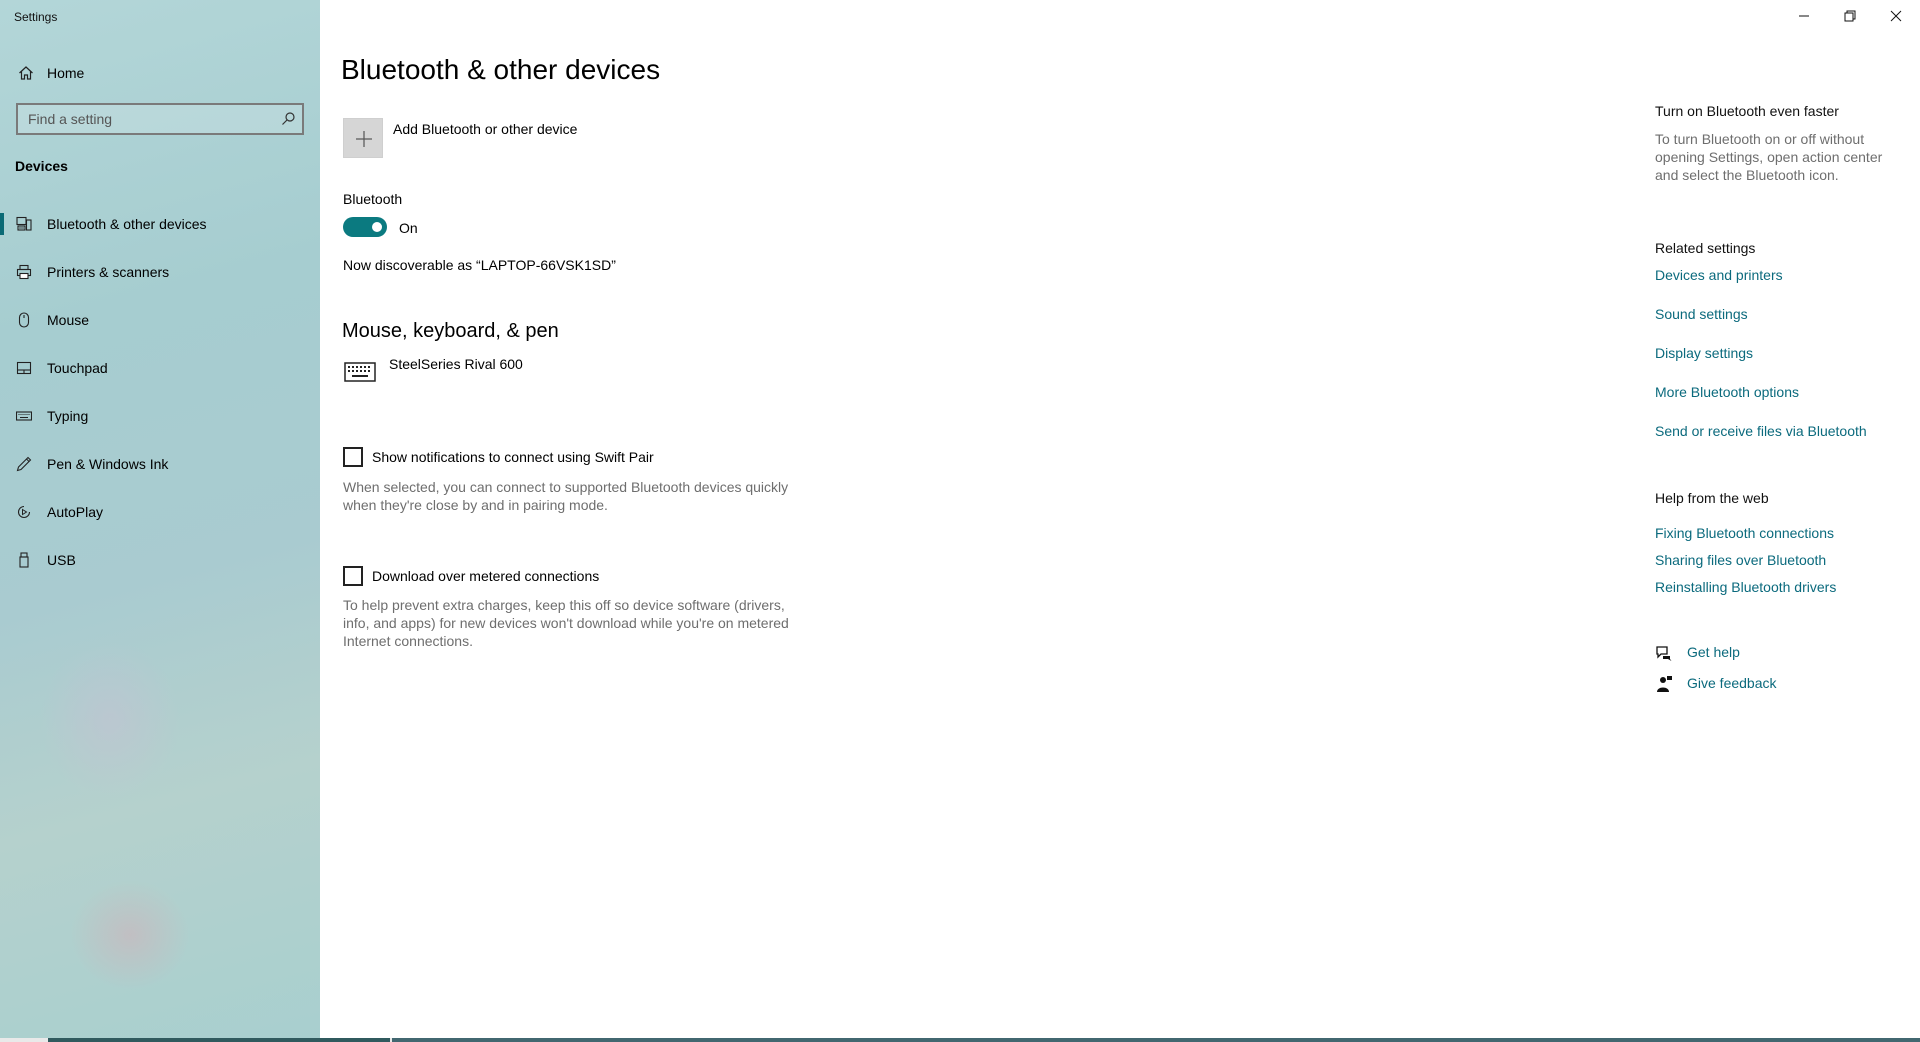 The width and height of the screenshot is (1920, 1042). What do you see at coordinates (68, 320) in the screenshot?
I see `sidebar-item-label: Mouse` at bounding box center [68, 320].